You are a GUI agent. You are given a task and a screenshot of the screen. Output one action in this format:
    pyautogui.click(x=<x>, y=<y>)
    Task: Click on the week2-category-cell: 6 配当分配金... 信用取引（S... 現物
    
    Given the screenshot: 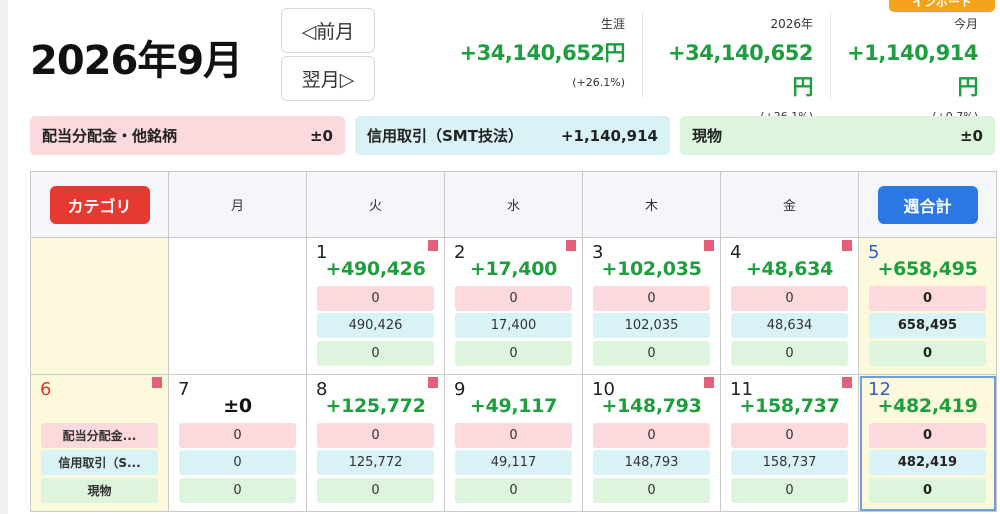 What is the action you would take?
    pyautogui.click(x=100, y=443)
    